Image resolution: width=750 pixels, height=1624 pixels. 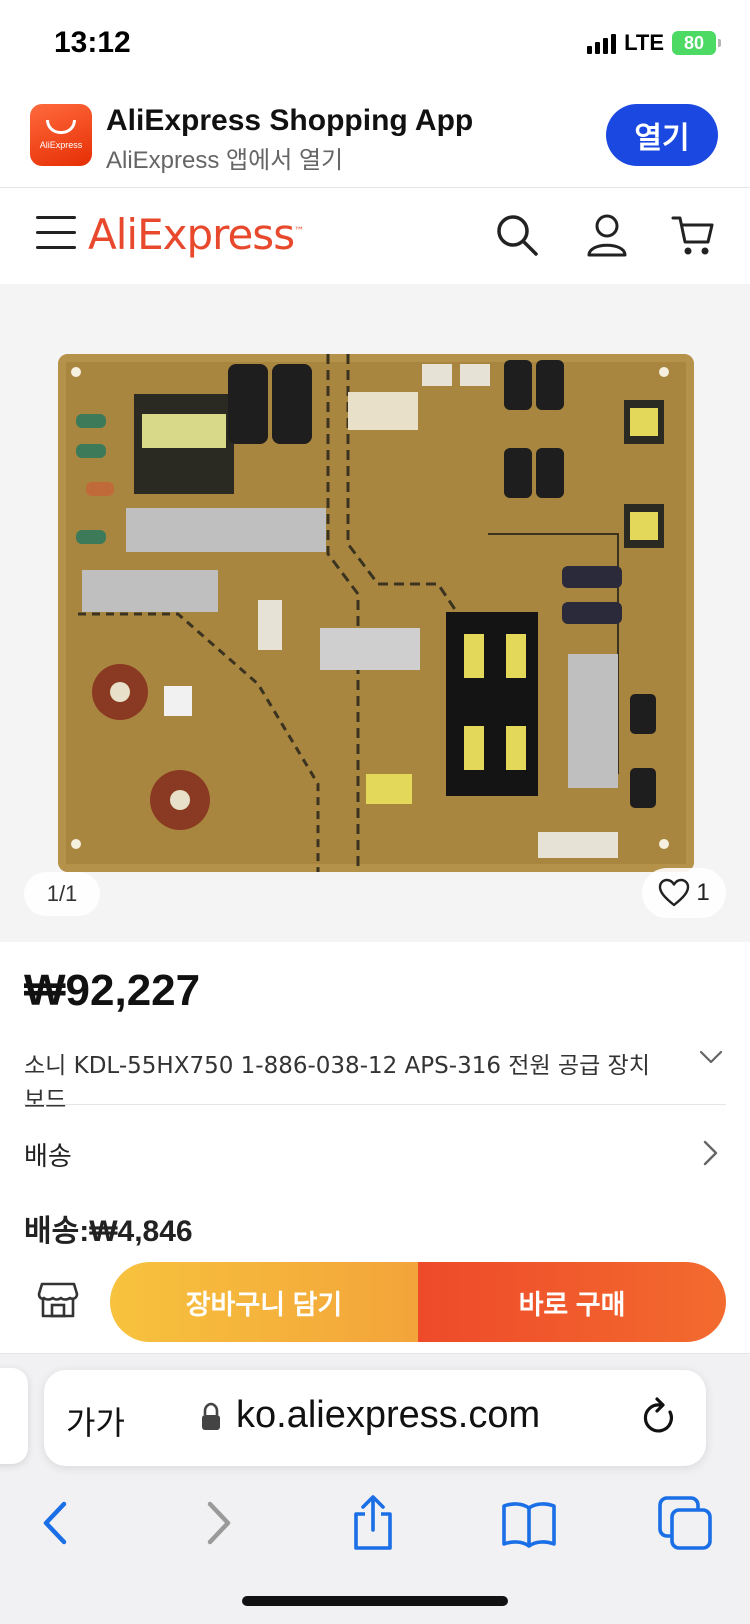 I want to click on brand-name: AliExpress, so click(x=191, y=234).